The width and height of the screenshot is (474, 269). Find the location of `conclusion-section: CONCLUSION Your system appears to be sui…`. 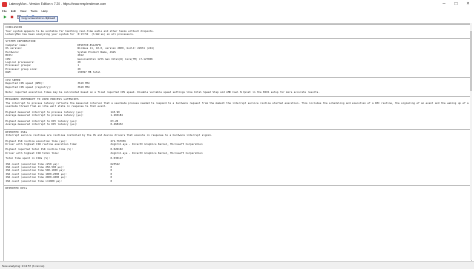

conclusion-section: CONCLUSION Your system appears to be sui… is located at coordinates (237, 31).